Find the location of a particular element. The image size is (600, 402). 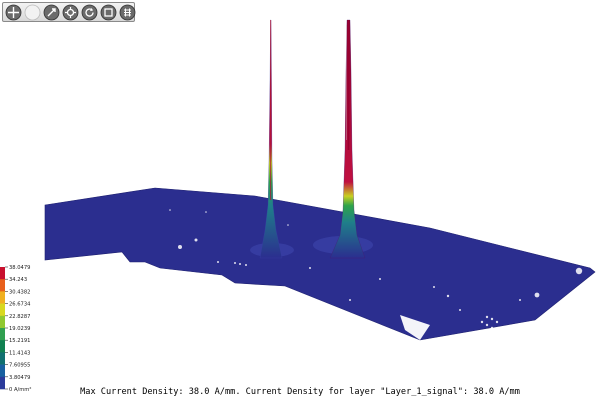

blank-circle-icon is located at coordinates (32, 12).